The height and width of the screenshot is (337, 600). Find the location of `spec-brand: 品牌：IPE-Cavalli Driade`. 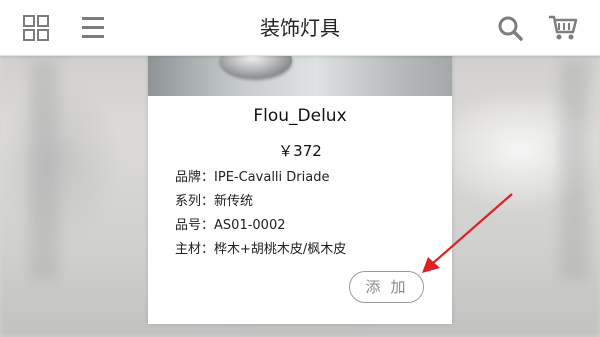

spec-brand: 品牌：IPE-Cavalli Driade is located at coordinates (252, 177).